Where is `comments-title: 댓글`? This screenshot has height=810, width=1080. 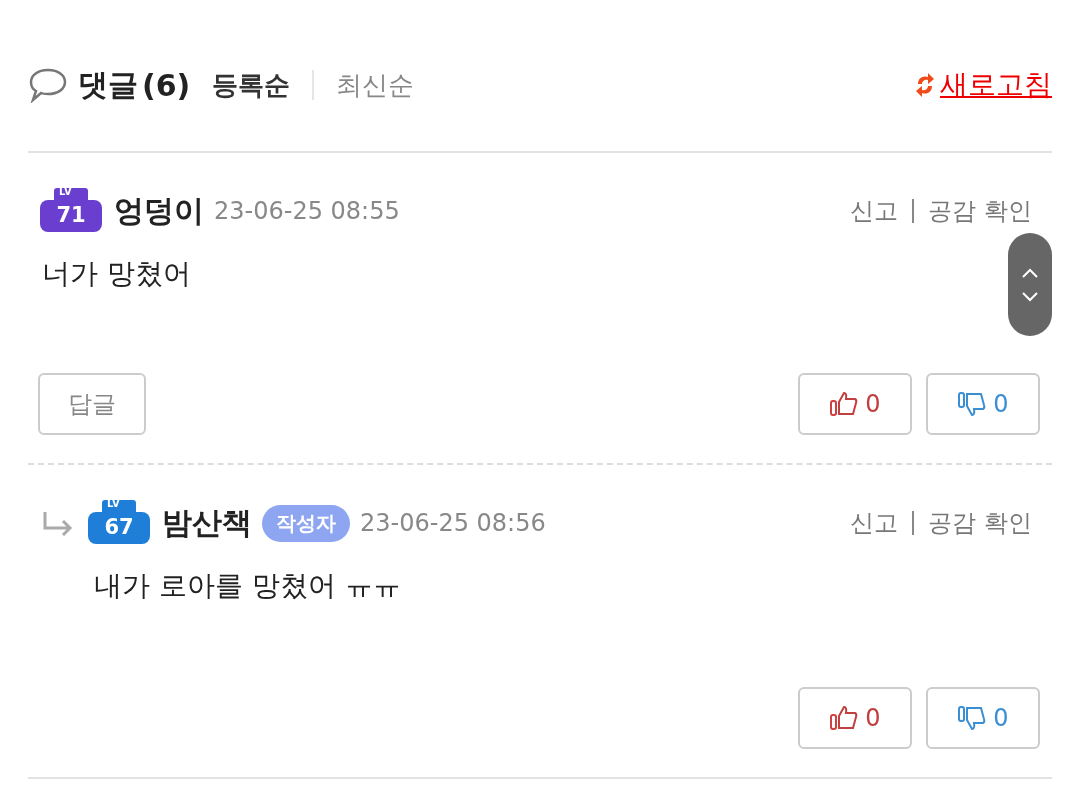 comments-title: 댓글 is located at coordinates (108, 84).